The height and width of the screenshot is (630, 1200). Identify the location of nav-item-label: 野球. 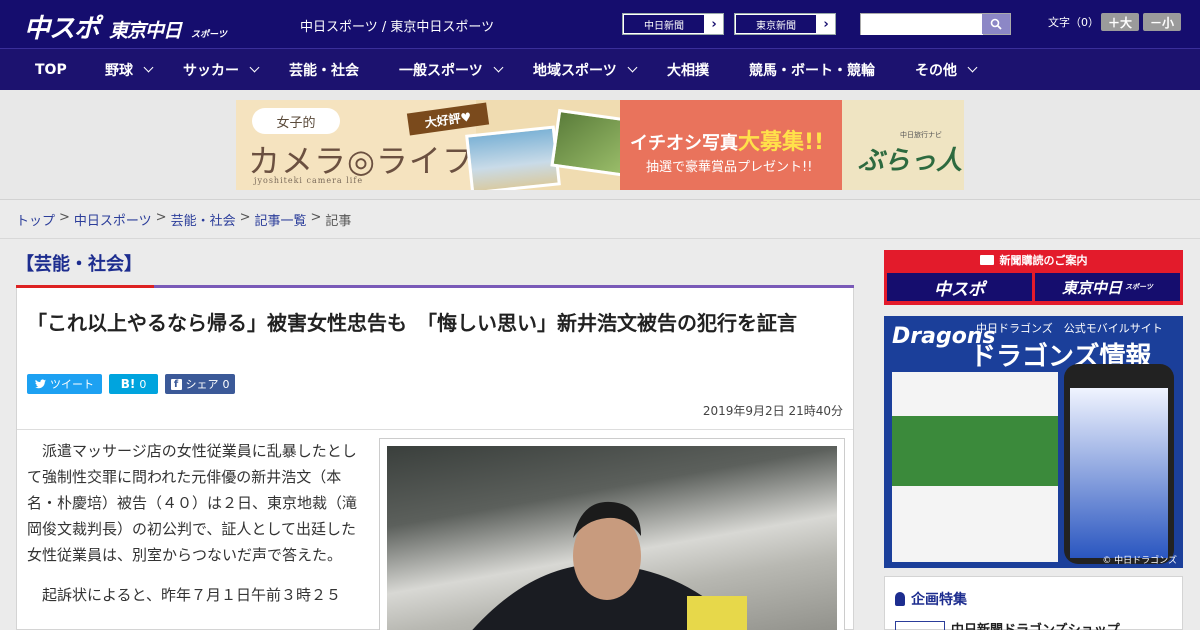
(119, 70).